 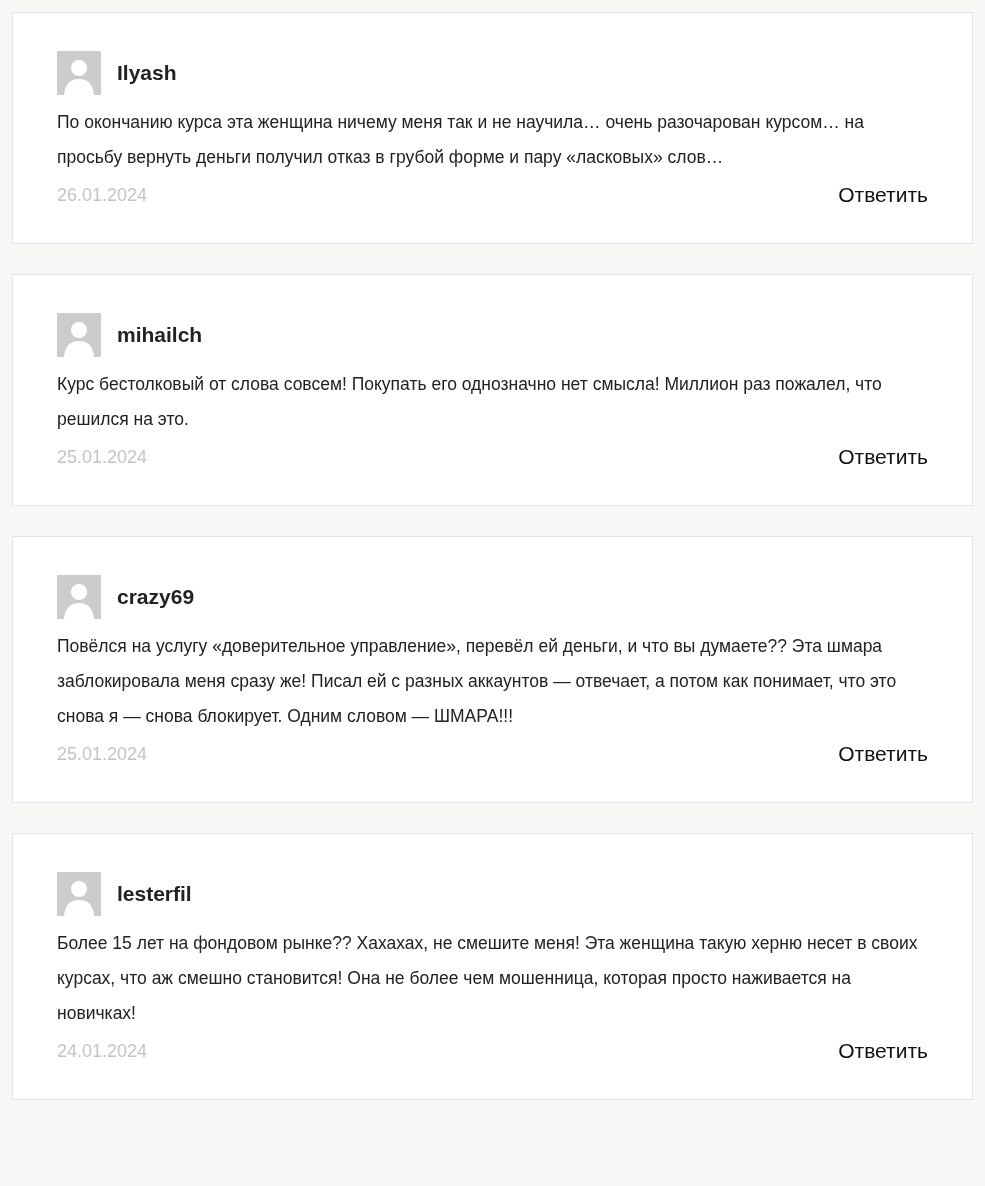 What do you see at coordinates (470, 402) in the screenshot?
I see `comment-text: Курс бестолковый от слова совсем! Покупать его однозначно нет смысла! Миллион раз пожалел, что решился на это.` at bounding box center [470, 402].